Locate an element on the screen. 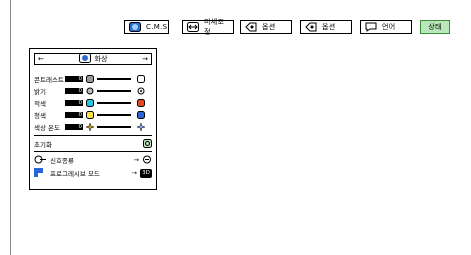 The width and height of the screenshot is (471, 255). brightness-low-icon is located at coordinates (90, 91).